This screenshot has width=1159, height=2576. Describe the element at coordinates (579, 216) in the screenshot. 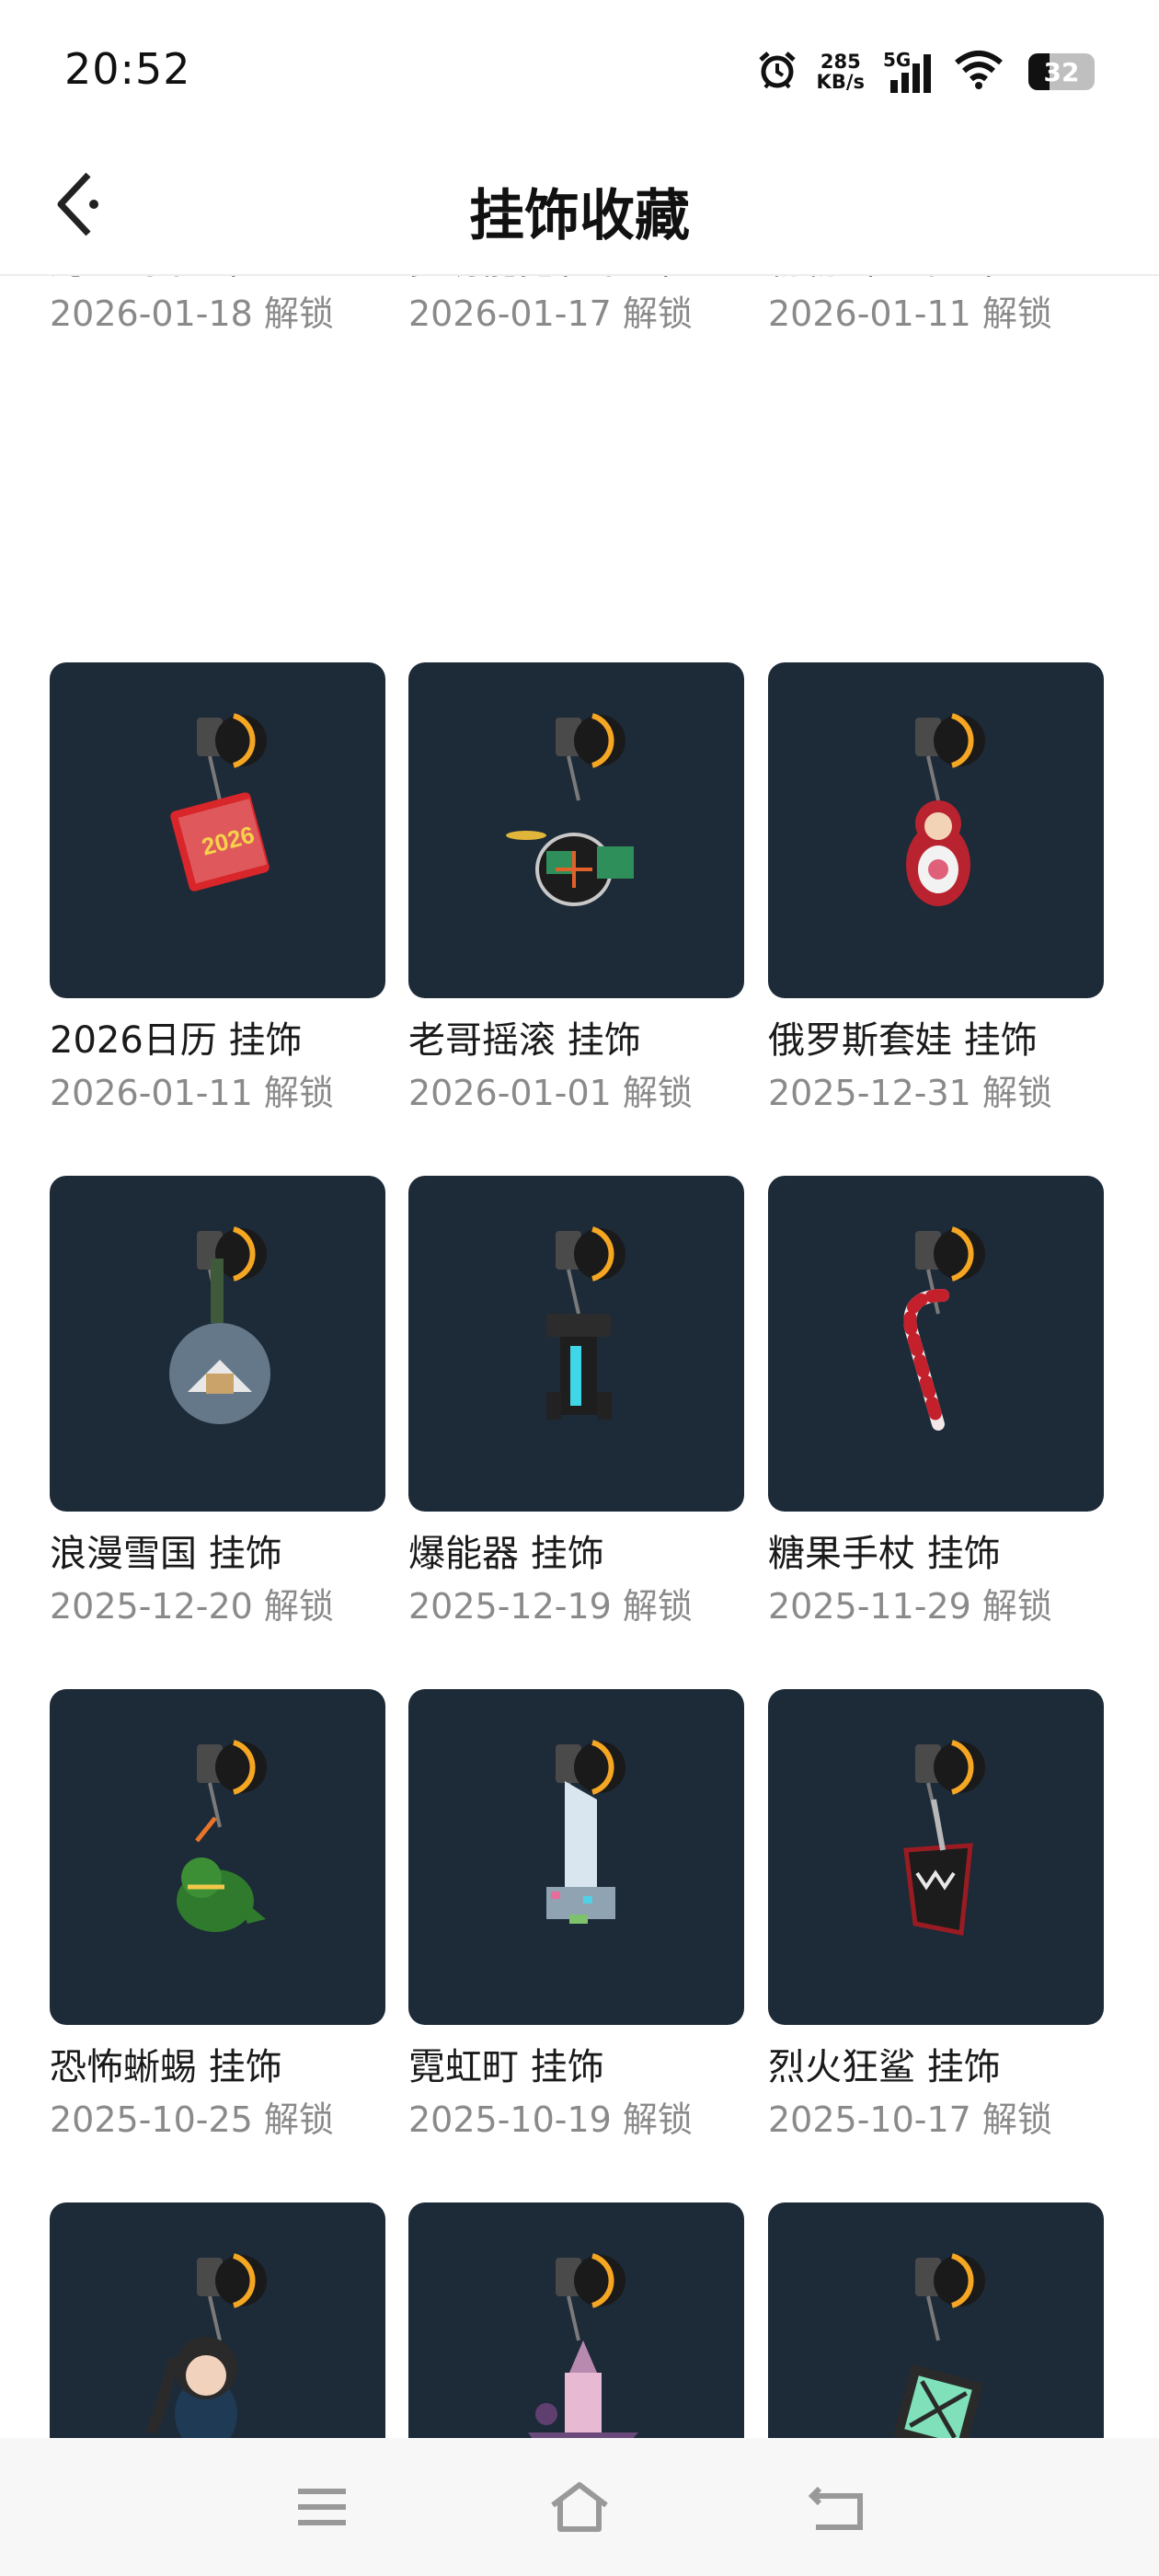

I see `page-title: 挂饰收藏` at that location.